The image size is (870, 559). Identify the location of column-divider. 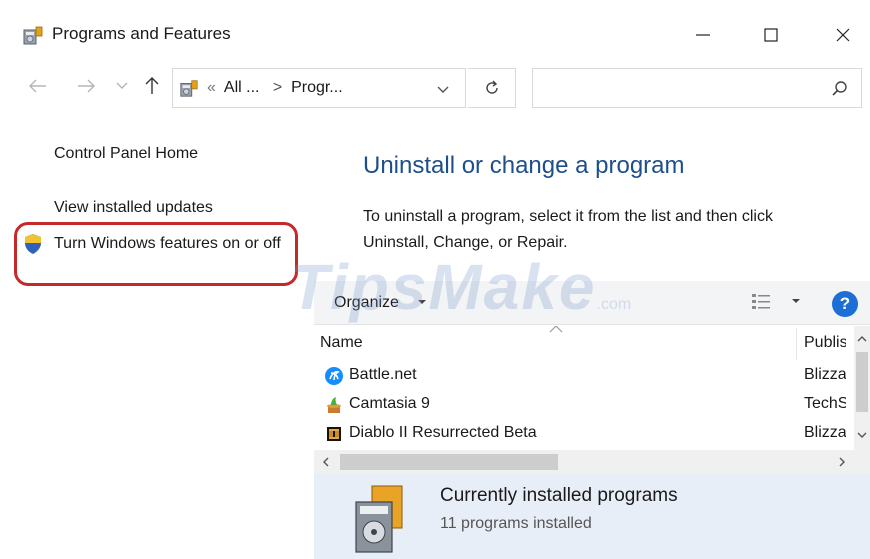
(796, 344).